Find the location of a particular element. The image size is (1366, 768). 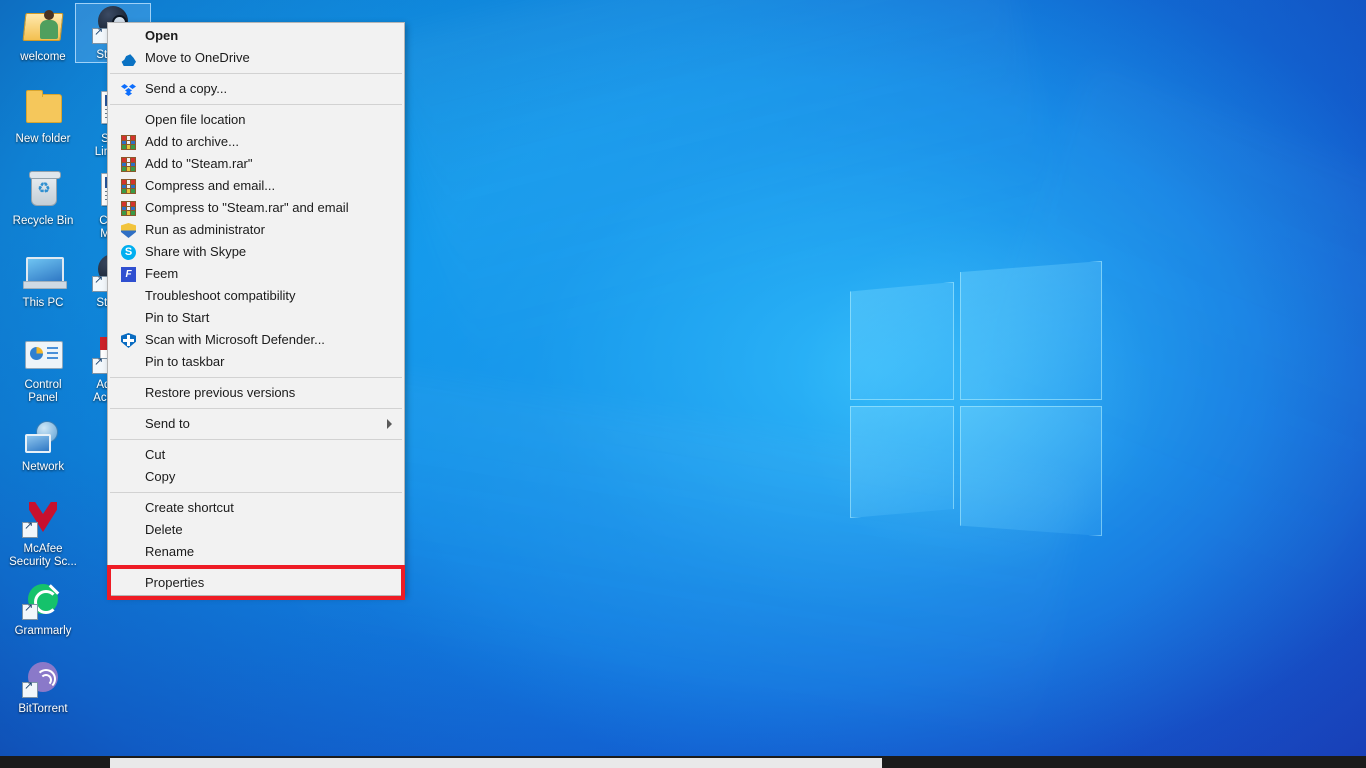

menu-item-label: Properties is located at coordinates (175, 582).